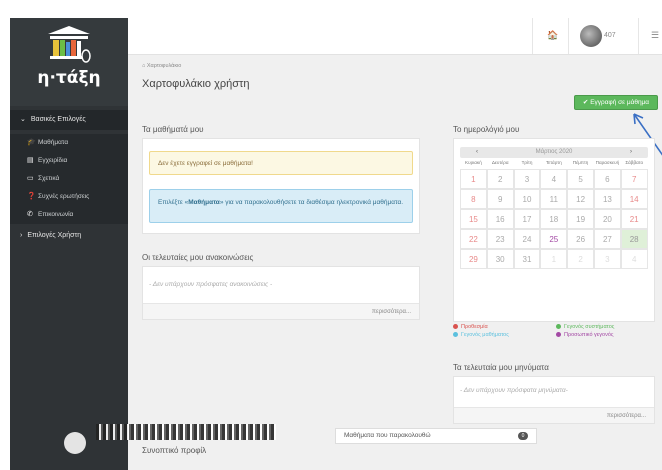 The image size is (662, 470). Describe the element at coordinates (395, 36) in the screenshot. I see `topbar: 🏠 407 ☰` at that location.